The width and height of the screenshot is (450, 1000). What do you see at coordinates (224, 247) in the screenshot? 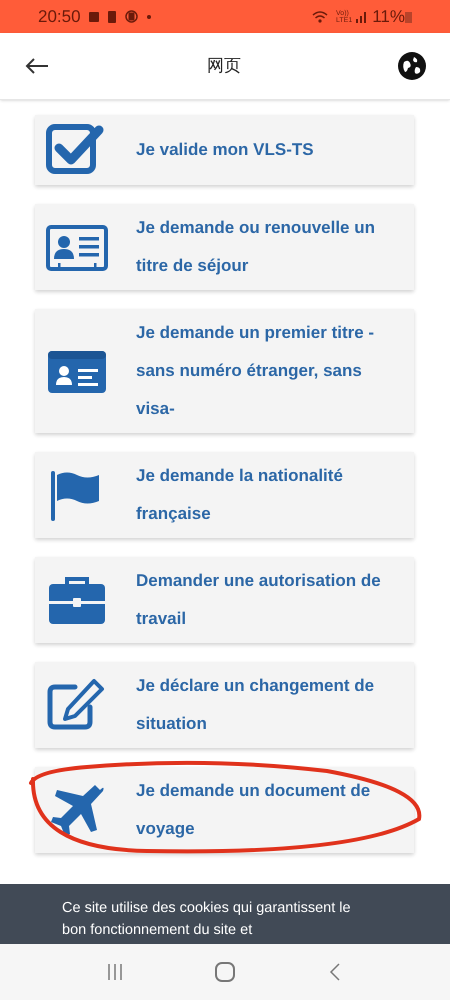
I see `service-card: Je demande ou renouvelle un titre de séjour` at bounding box center [224, 247].